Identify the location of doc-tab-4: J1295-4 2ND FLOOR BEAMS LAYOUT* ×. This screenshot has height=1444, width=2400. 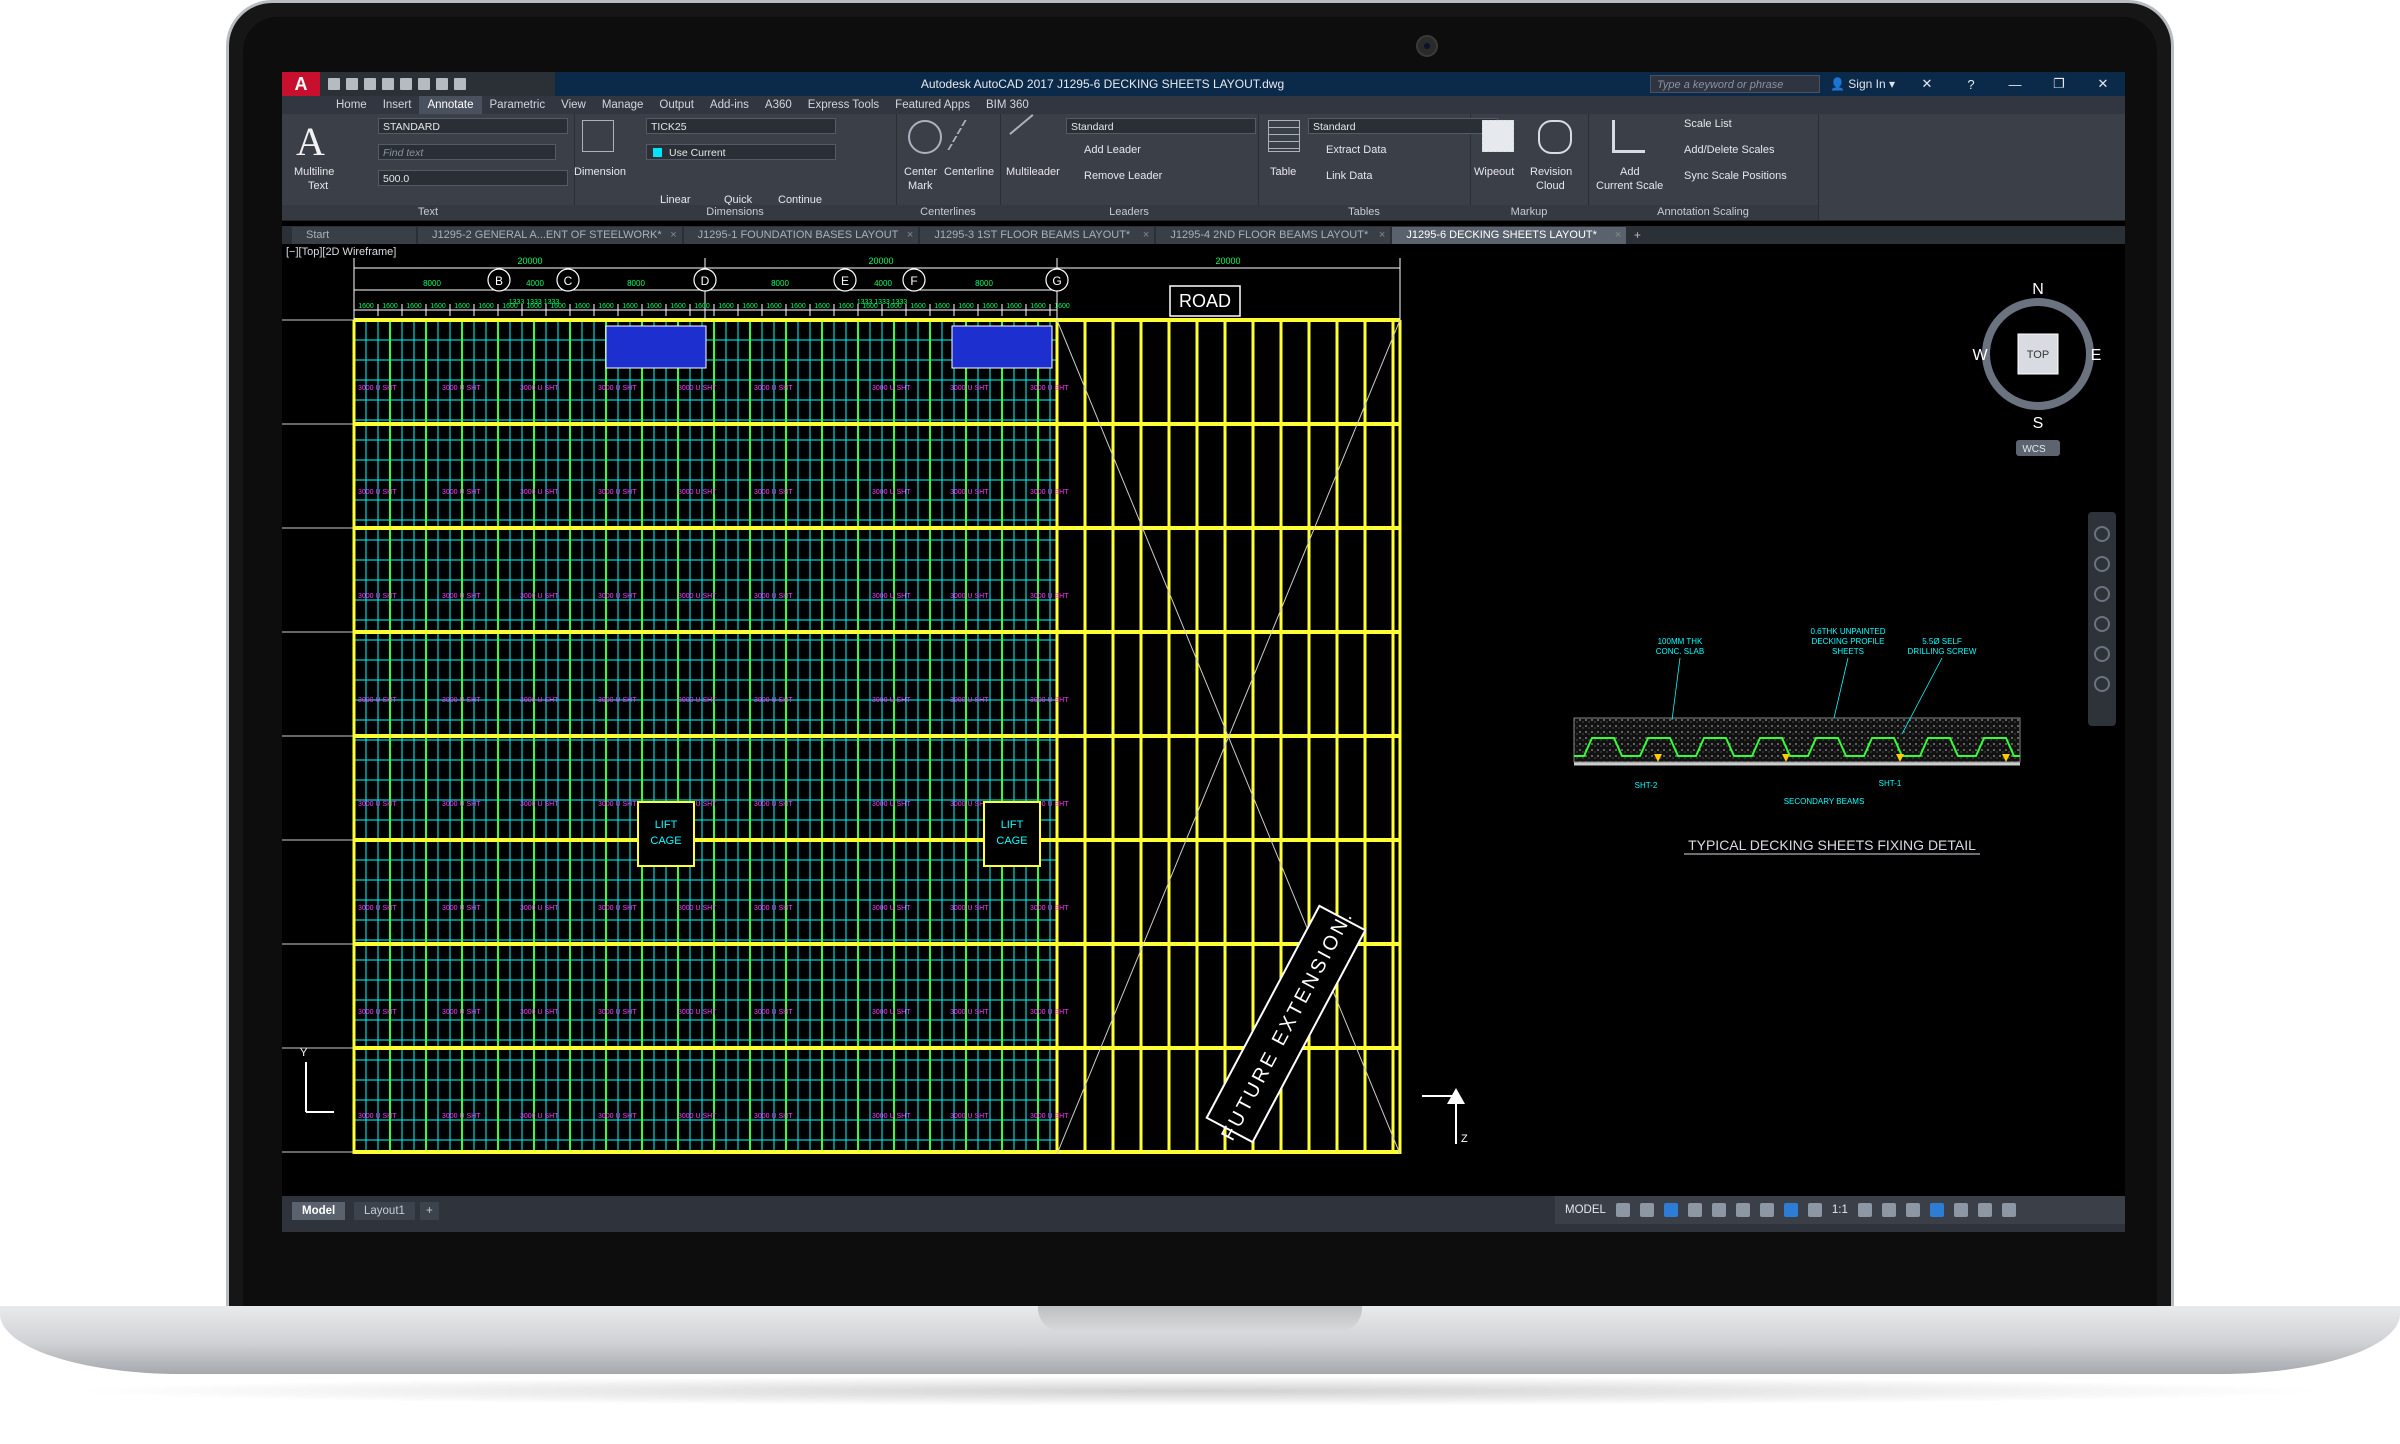
(1273, 235).